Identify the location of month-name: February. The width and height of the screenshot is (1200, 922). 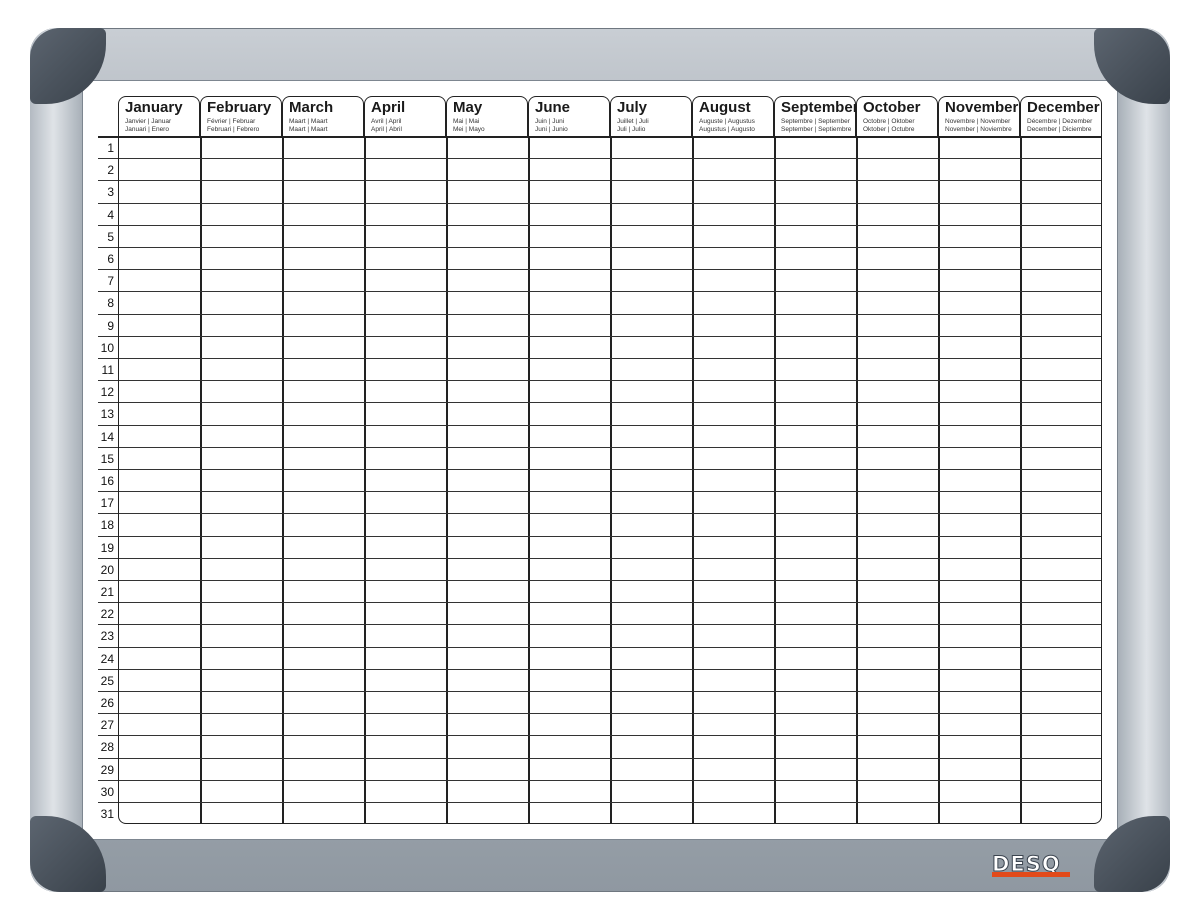
(239, 107).